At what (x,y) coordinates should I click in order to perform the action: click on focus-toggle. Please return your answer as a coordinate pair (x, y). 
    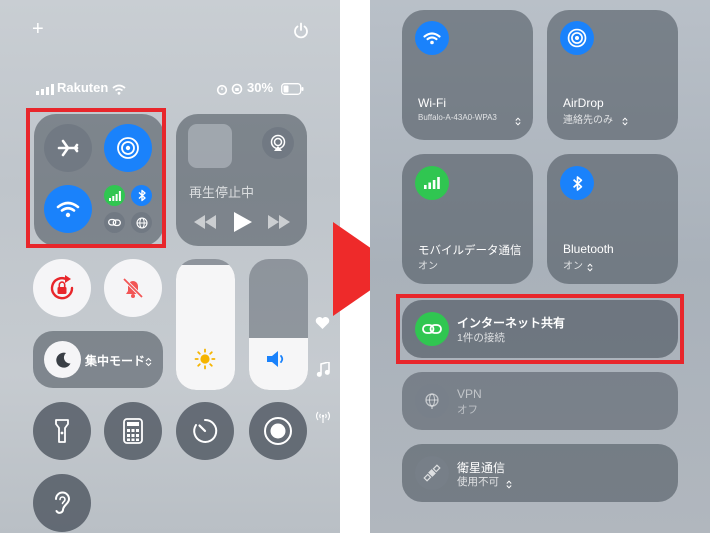
    Looking at the image, I should click on (62, 359).